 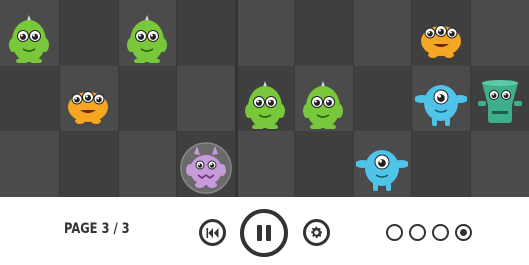 I want to click on teal-robot-monster, so click(x=500, y=103).